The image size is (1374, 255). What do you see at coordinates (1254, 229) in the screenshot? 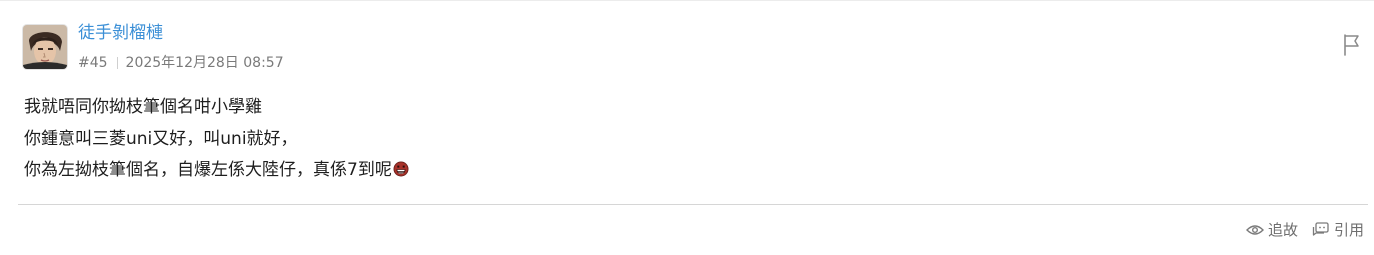
I see `eye-icon` at bounding box center [1254, 229].